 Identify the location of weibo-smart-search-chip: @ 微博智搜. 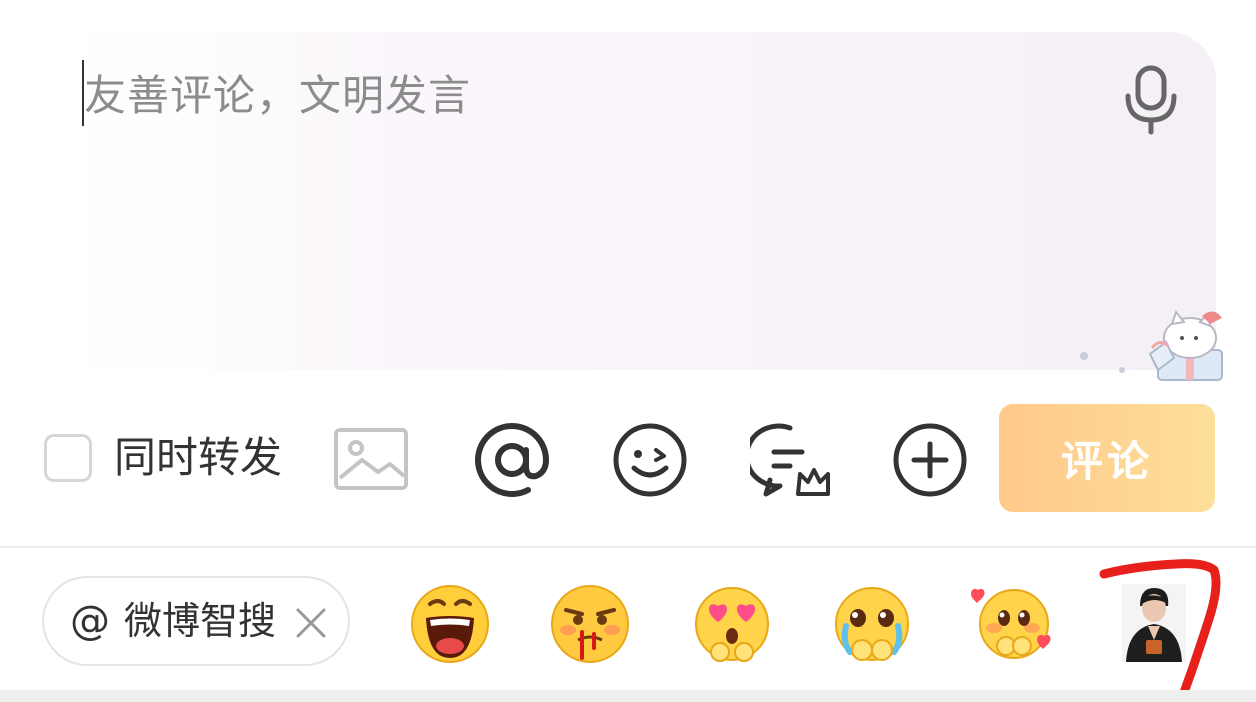
(196, 621).